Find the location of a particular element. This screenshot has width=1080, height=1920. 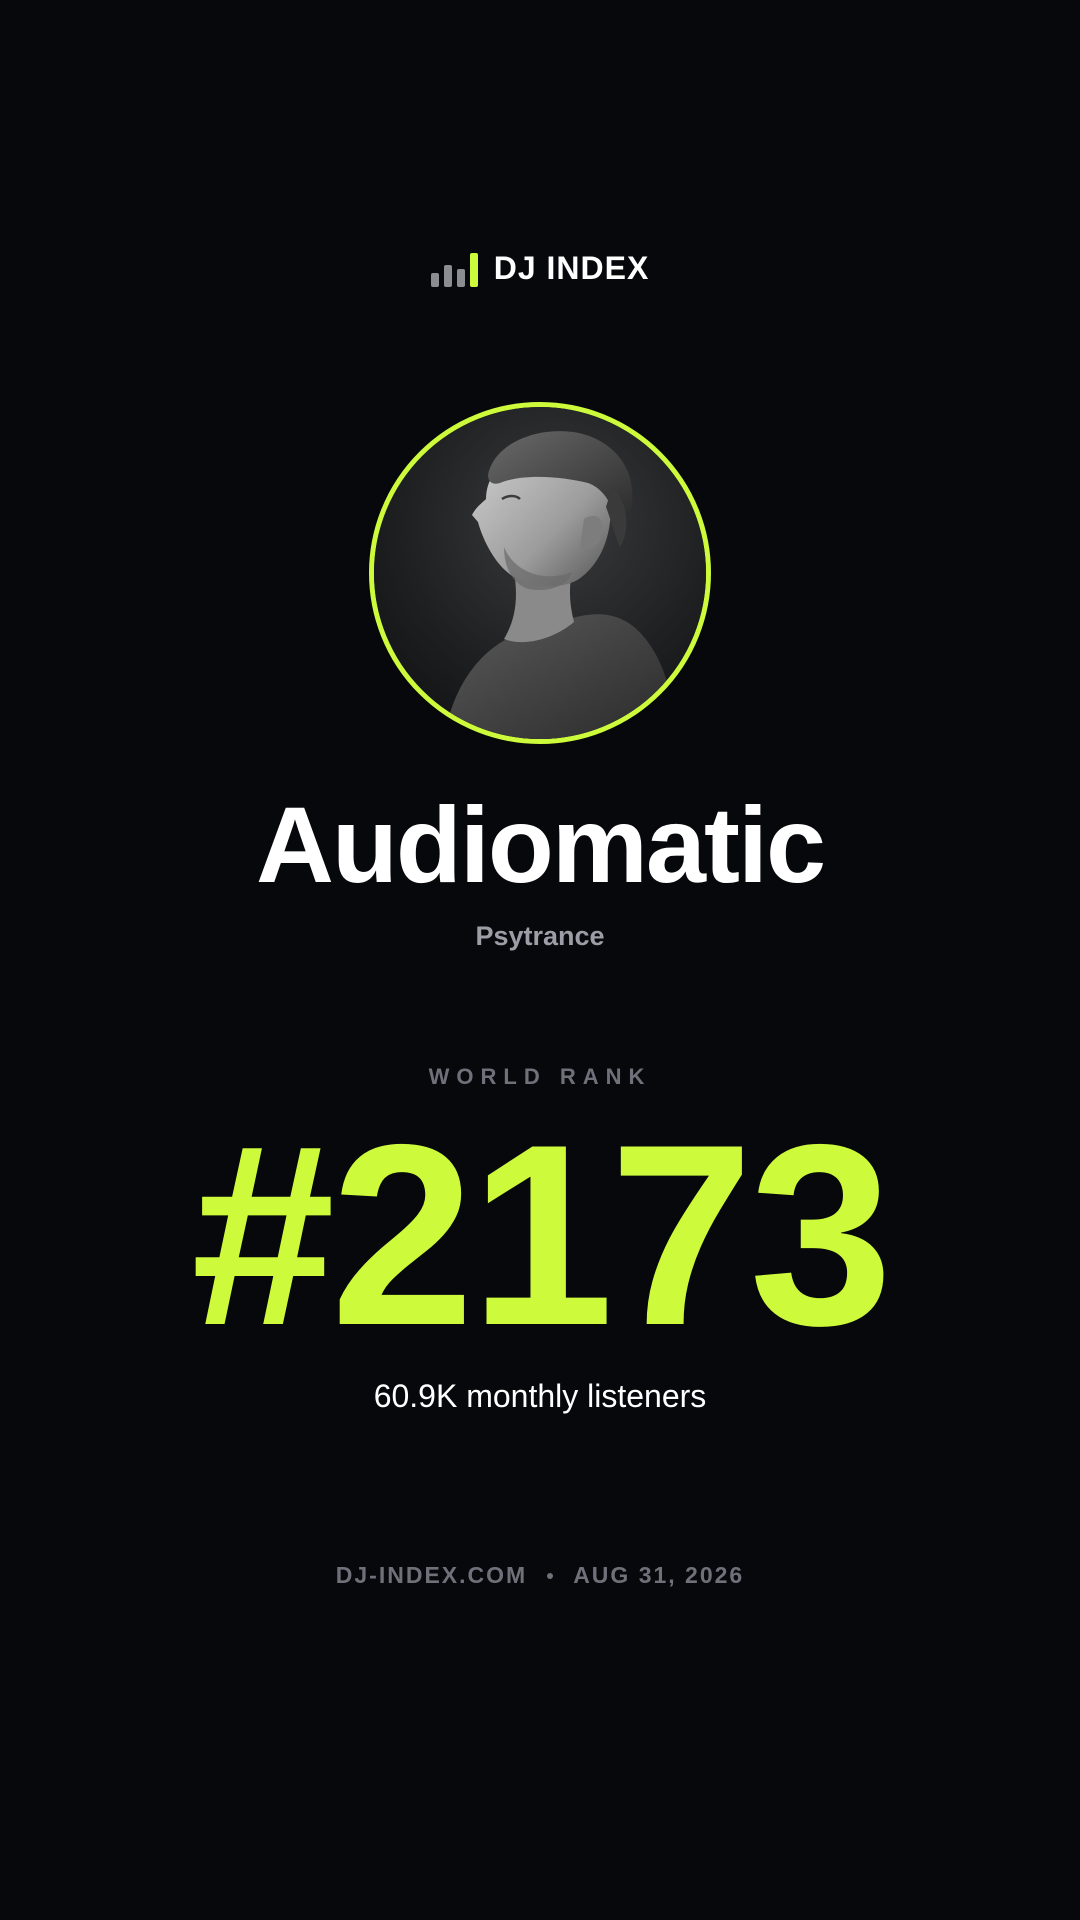

rank-value: #2173 is located at coordinates (541, 1234).